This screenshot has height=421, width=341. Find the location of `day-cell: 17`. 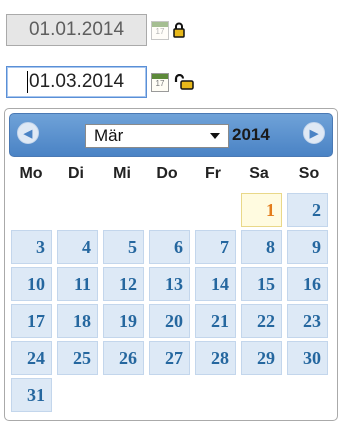

day-cell: 17 is located at coordinates (31, 321).